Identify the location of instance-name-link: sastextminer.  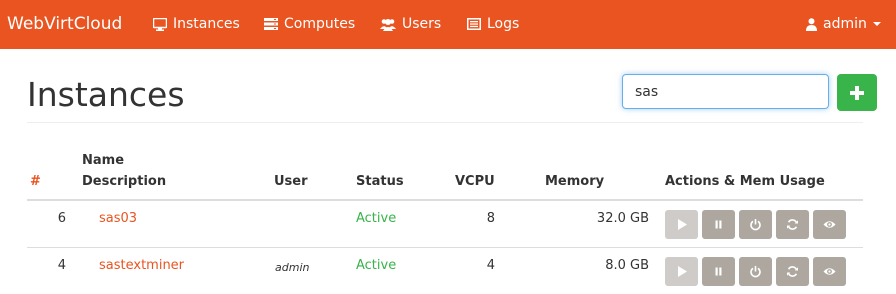
(141, 266).